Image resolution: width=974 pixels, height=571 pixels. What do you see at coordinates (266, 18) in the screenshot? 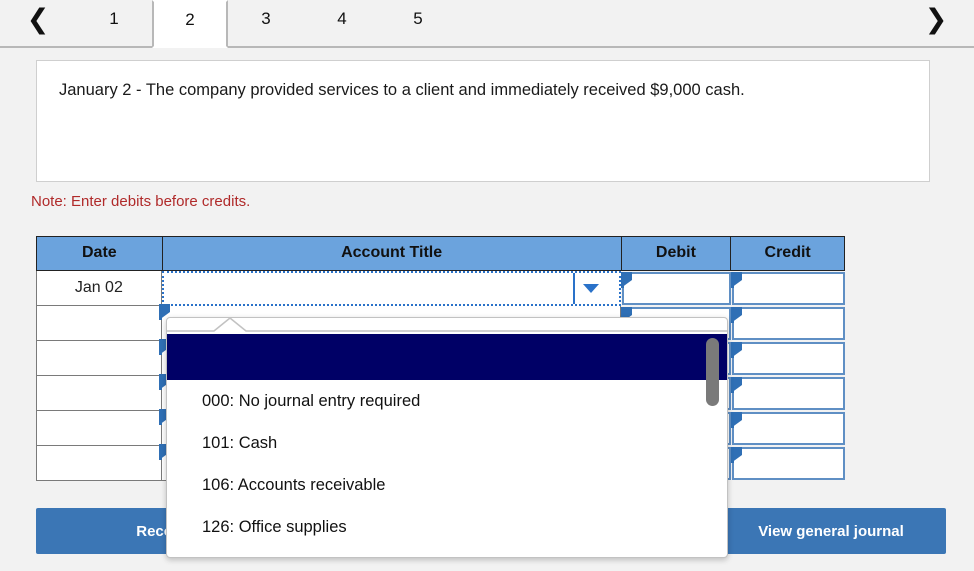
I see `tab-3-label: 3` at bounding box center [266, 18].